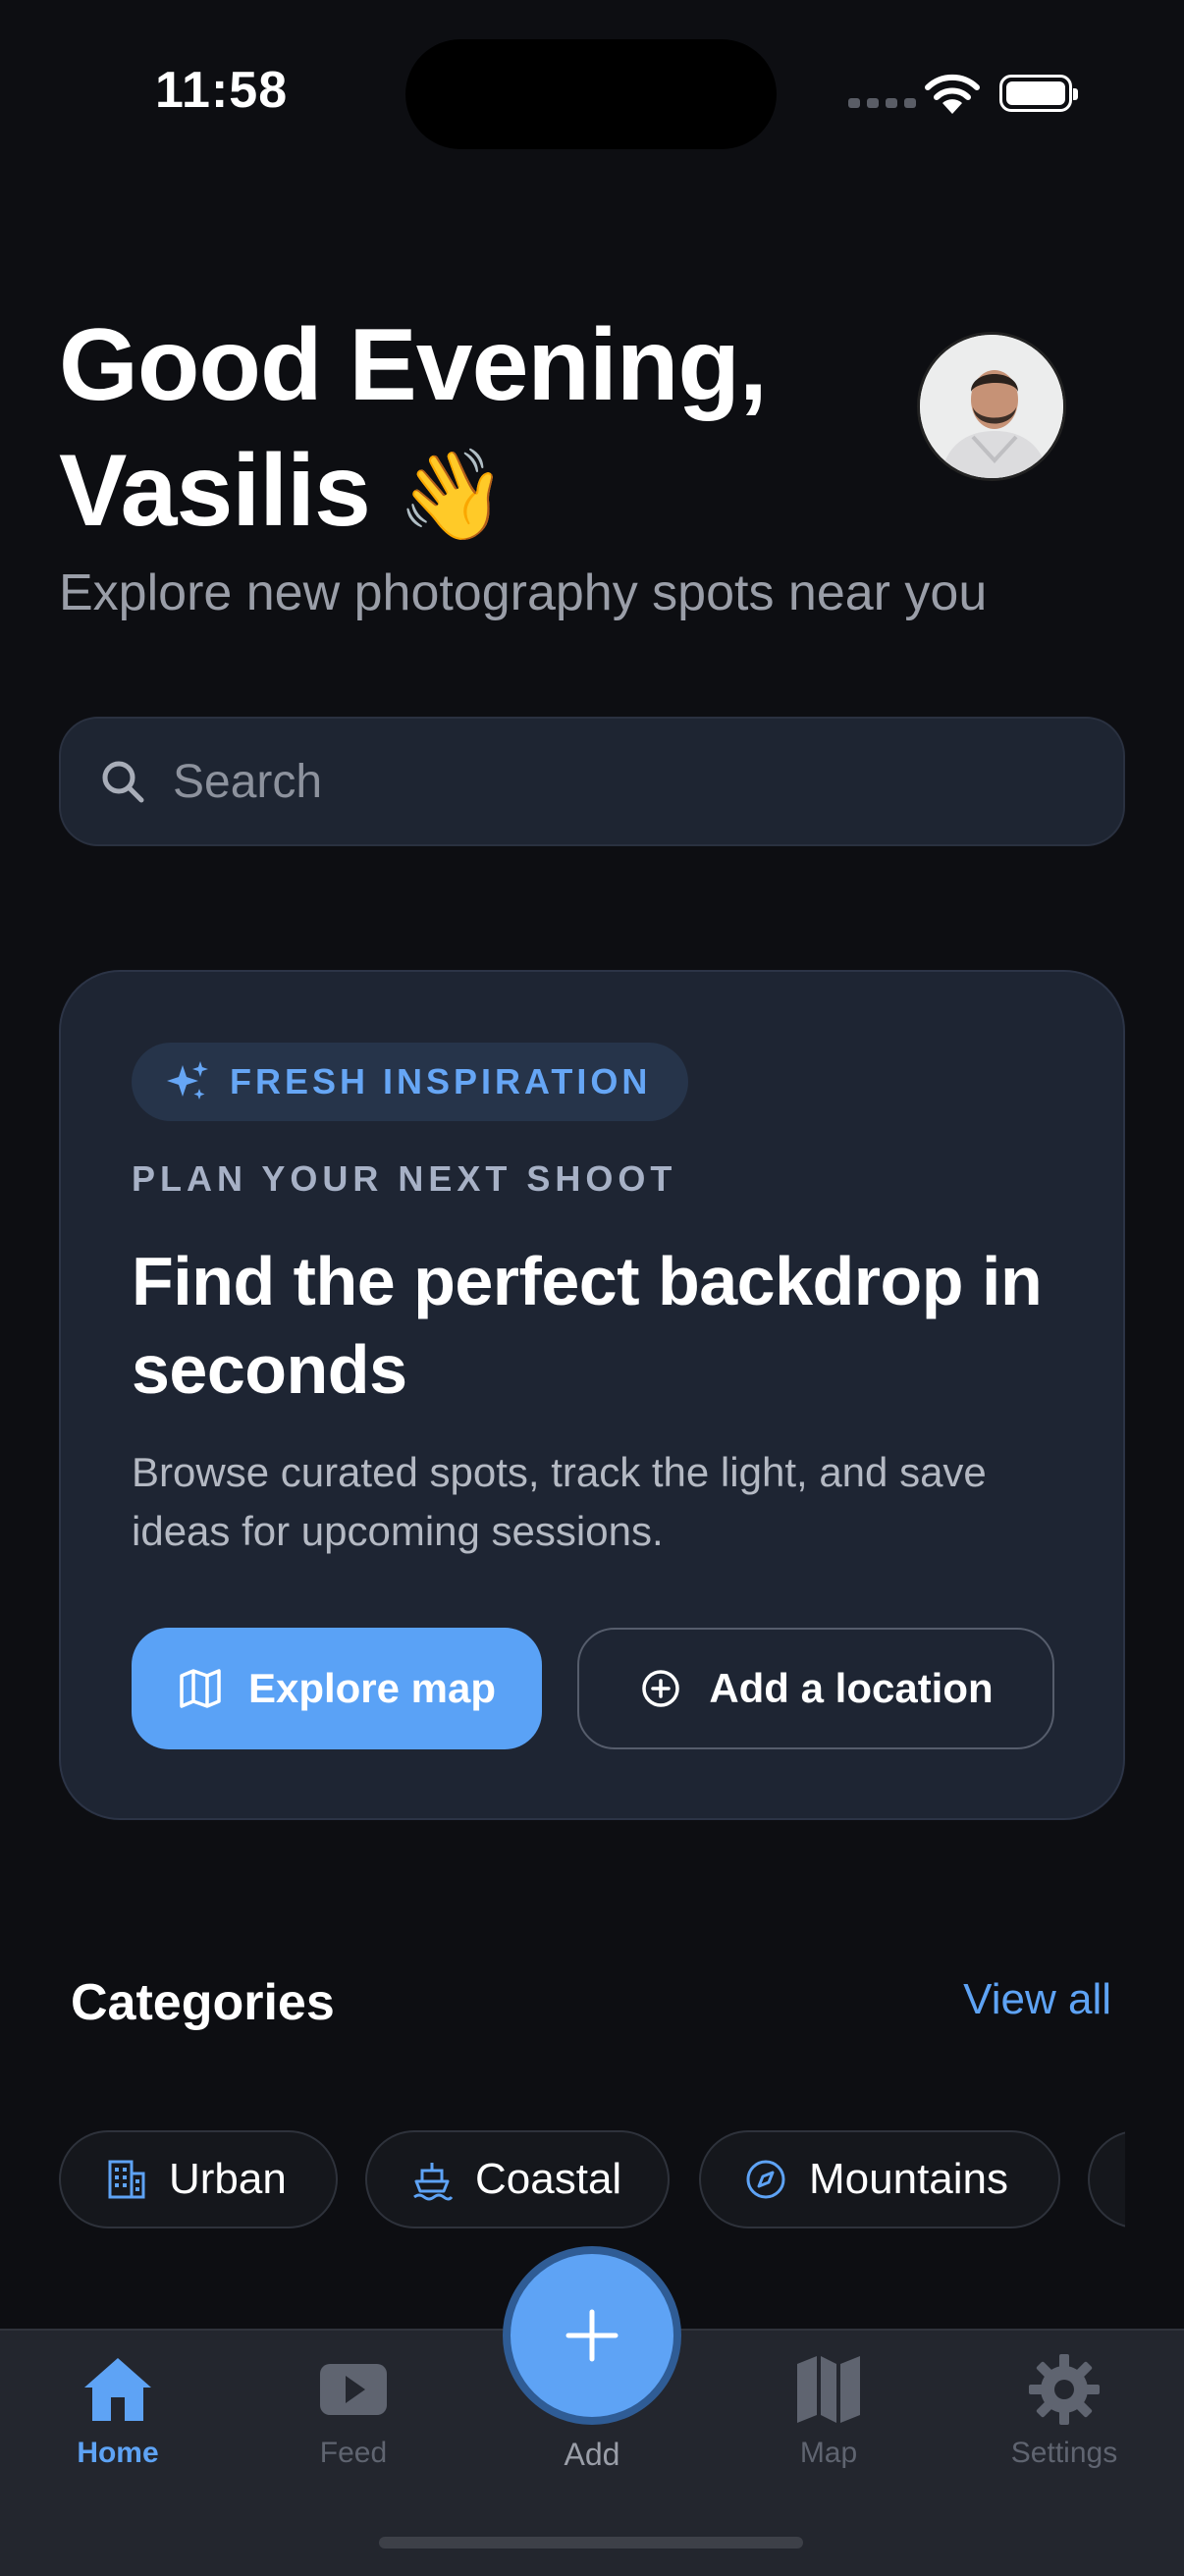 This screenshot has height=2576, width=1184. I want to click on card-title: Find the perfect backdrop in seconds, so click(588, 1325).